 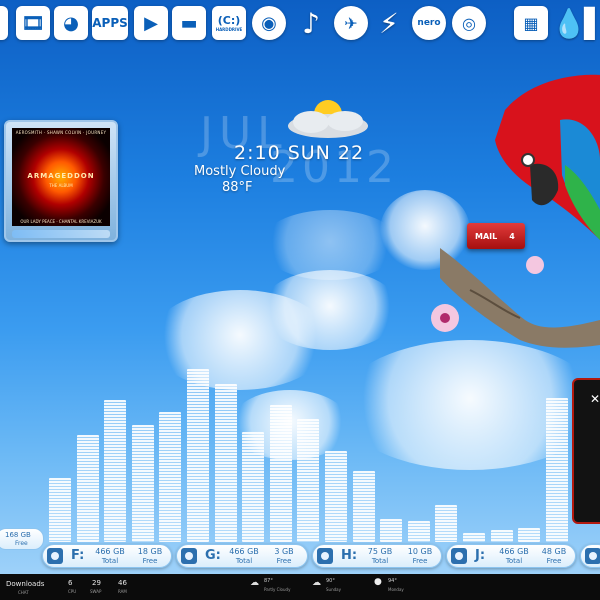 I want to click on drive-h-icon, so click(x=325, y=556).